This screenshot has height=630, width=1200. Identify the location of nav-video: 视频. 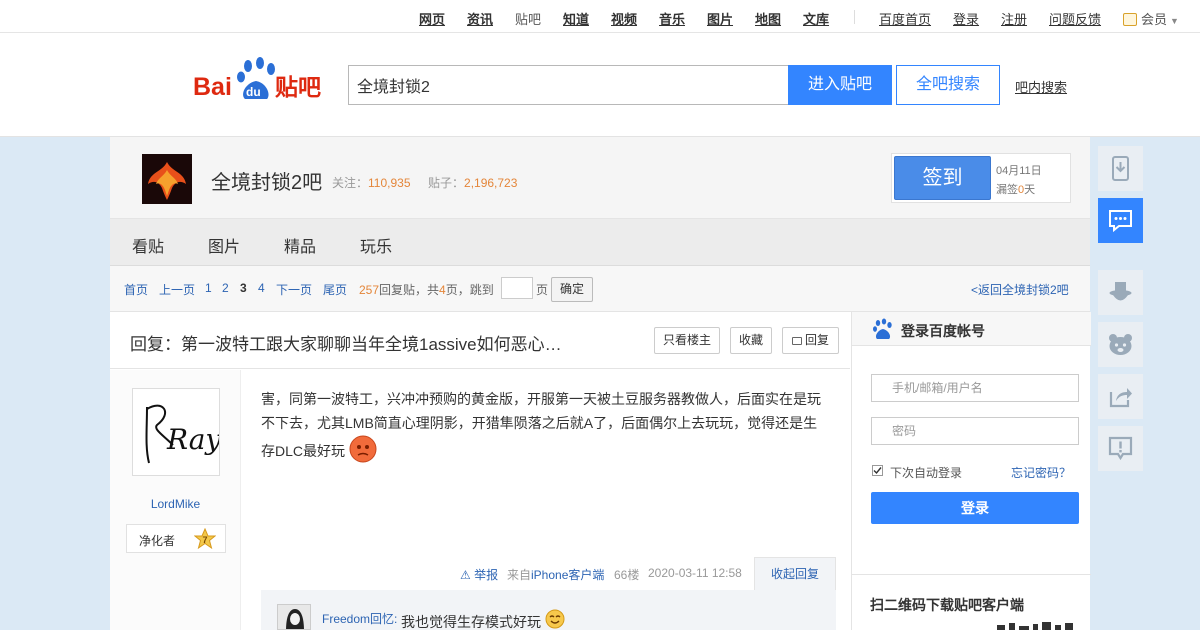
(624, 18).